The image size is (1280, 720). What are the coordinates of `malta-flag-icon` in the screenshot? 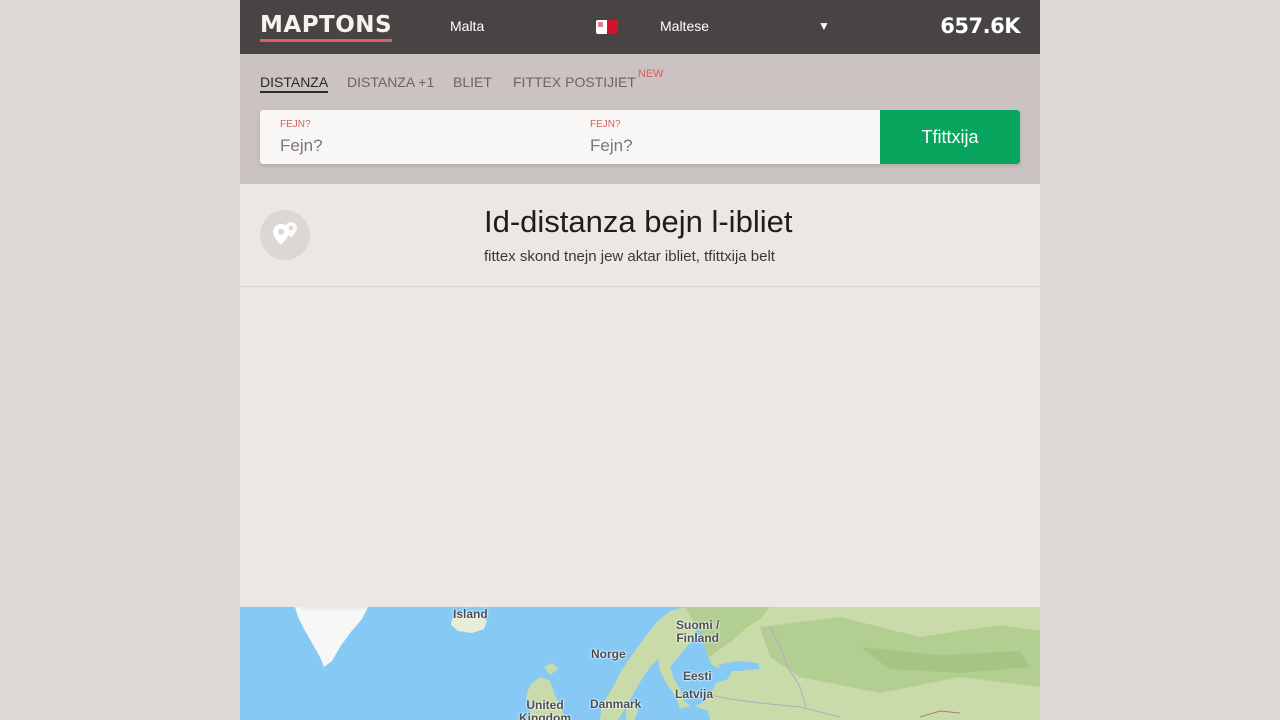 It's located at (607, 27).